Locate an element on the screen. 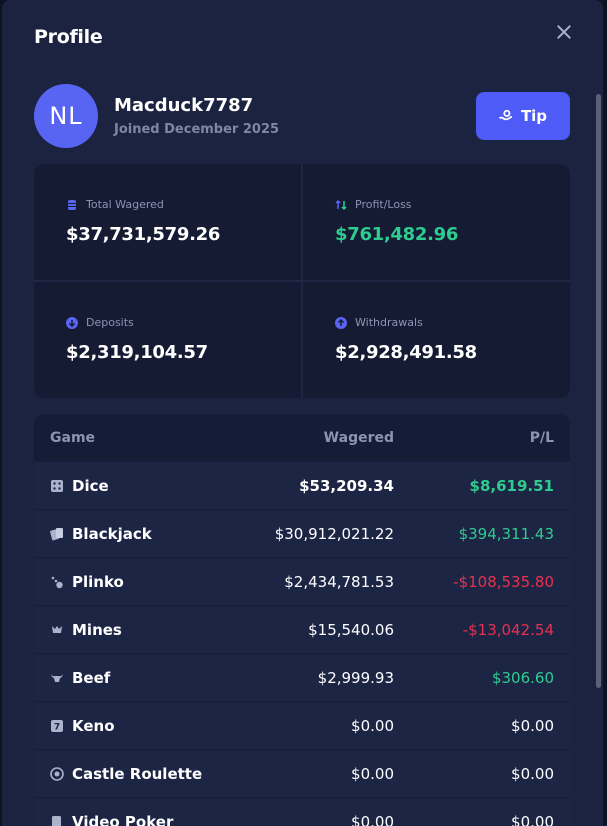  scrollbar-thumb is located at coordinates (598, 391).